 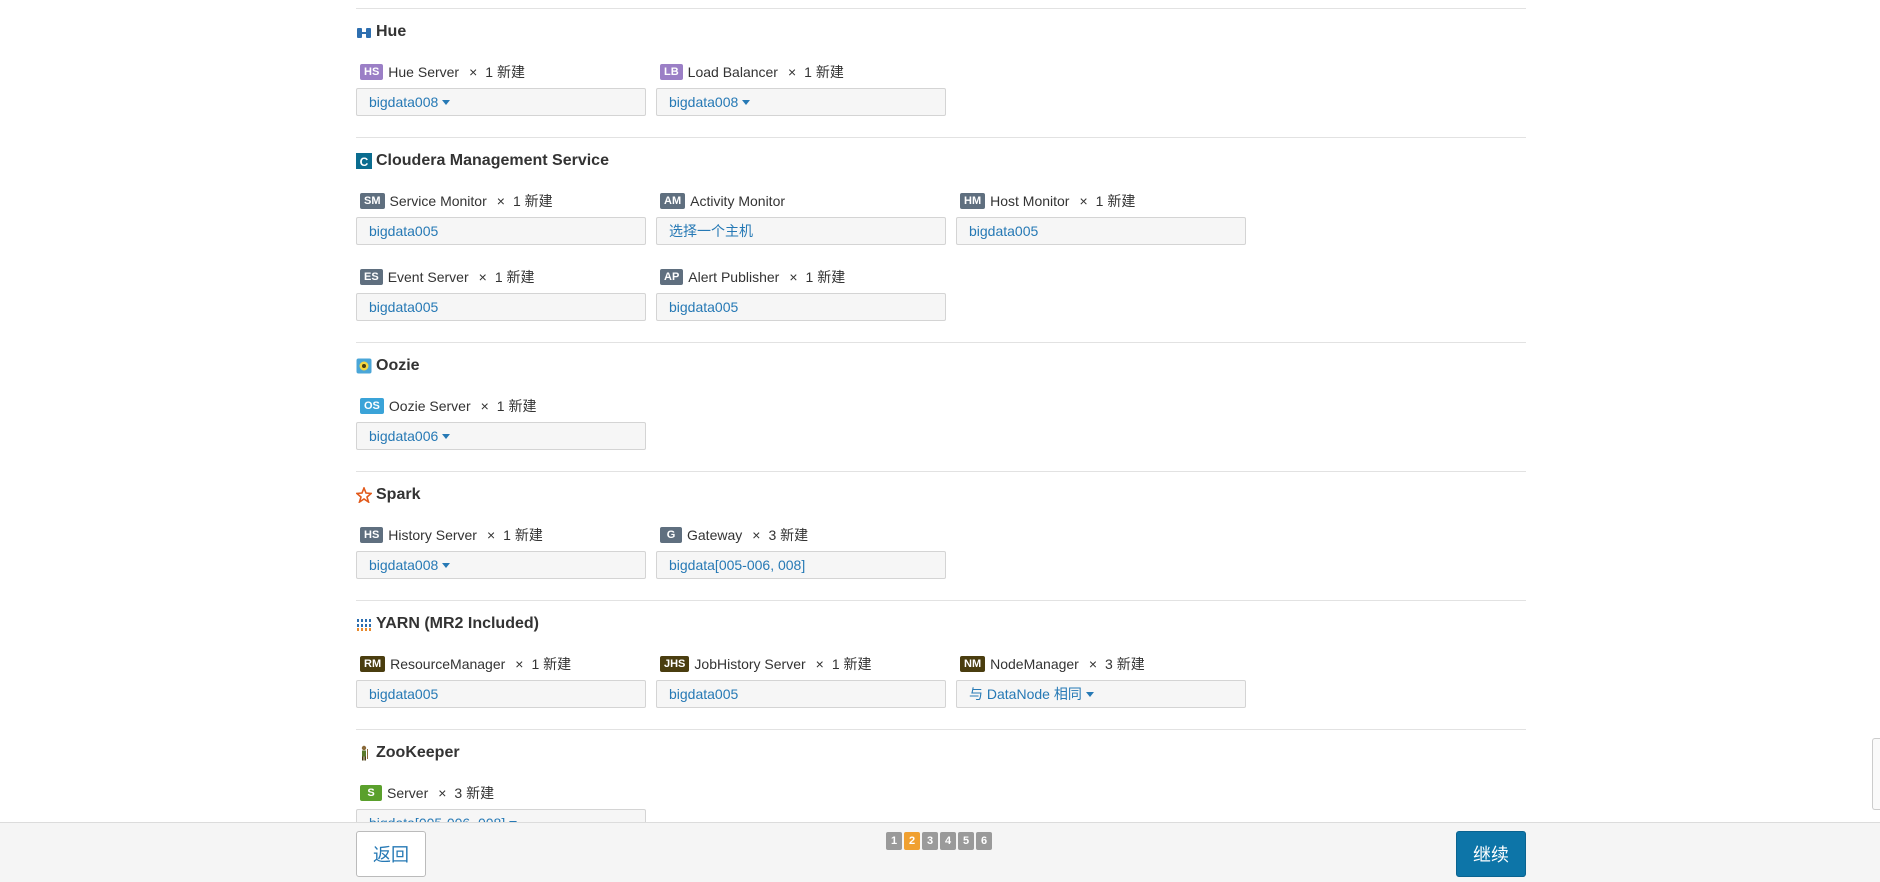 I want to click on role-assignment: G Gateway × 3 新建 bigdata[005-006, 008], so click(x=806, y=554).